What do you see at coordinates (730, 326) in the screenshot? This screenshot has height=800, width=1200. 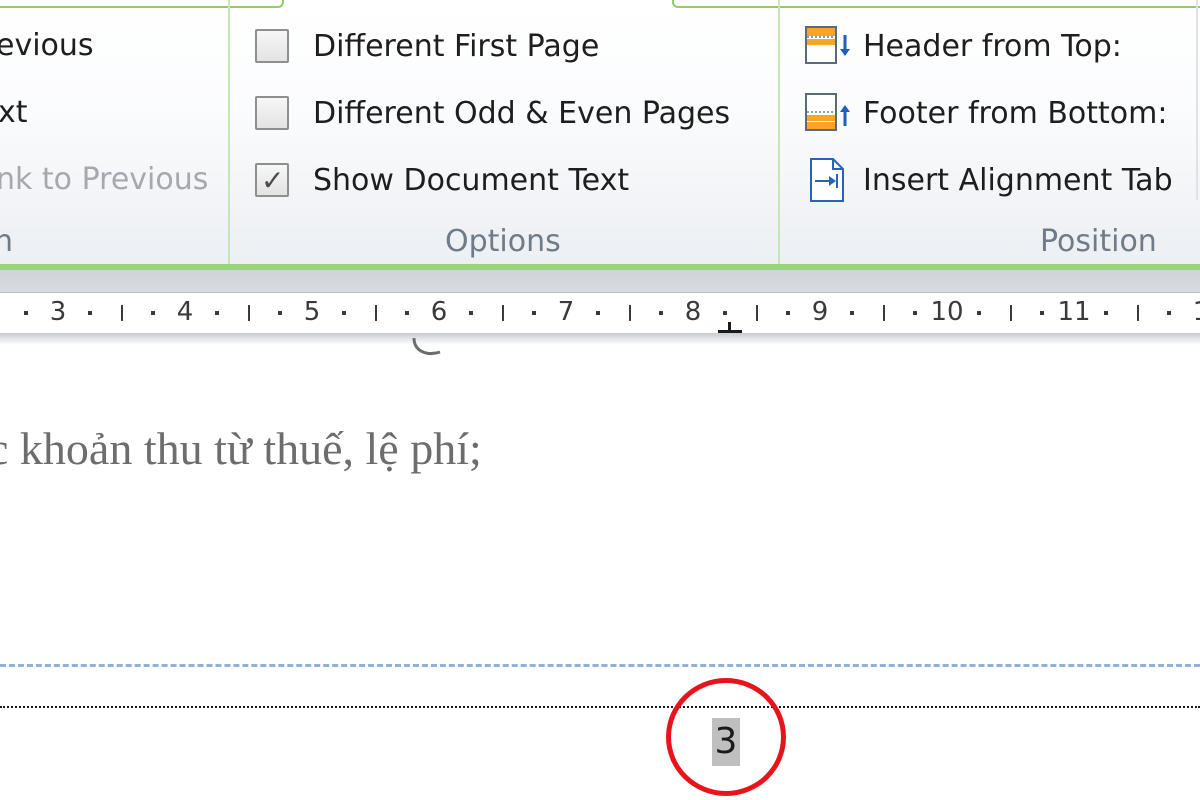 I see `tab-stop-marker` at bounding box center [730, 326].